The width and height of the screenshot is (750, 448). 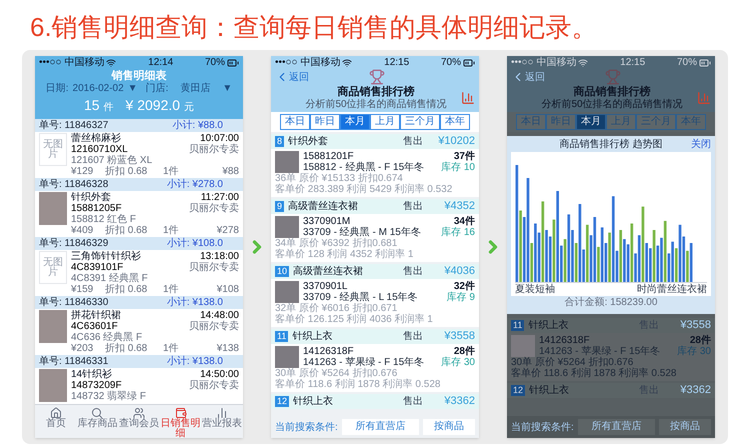 I want to click on sales-amount: ¥3362, so click(x=459, y=402).